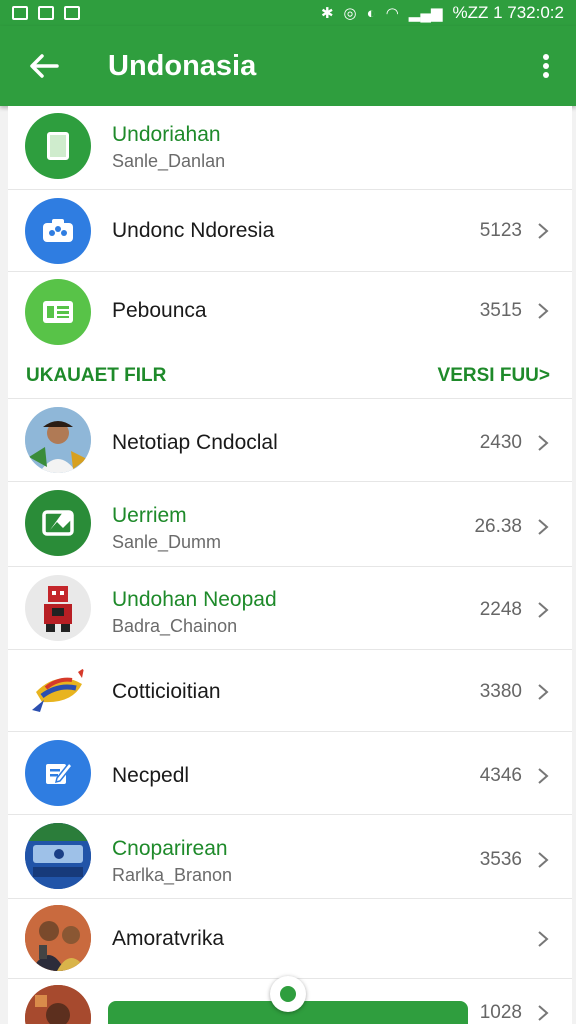 This screenshot has width=576, height=1024. Describe the element at coordinates (58, 938) in the screenshot. I see `people-photo-icon` at that location.